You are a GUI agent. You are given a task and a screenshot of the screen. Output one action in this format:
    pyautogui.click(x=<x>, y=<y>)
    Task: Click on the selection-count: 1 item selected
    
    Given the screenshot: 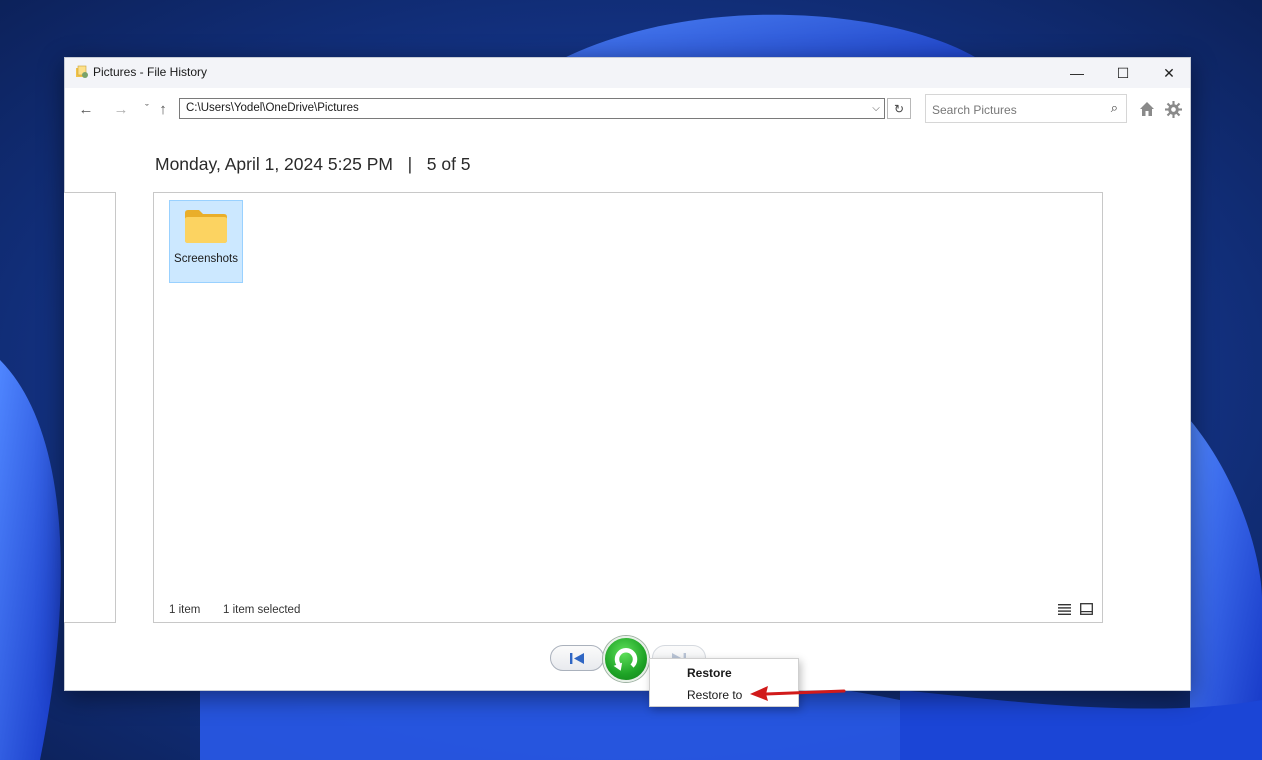 What is the action you would take?
    pyautogui.click(x=262, y=610)
    